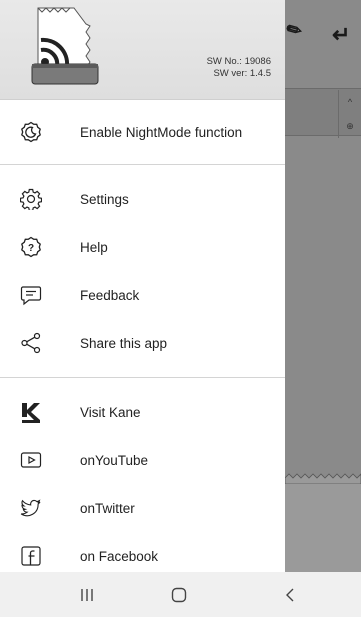 The width and height of the screenshot is (361, 617). What do you see at coordinates (349, 102) in the screenshot?
I see `scroll-up-icon: ^` at bounding box center [349, 102].